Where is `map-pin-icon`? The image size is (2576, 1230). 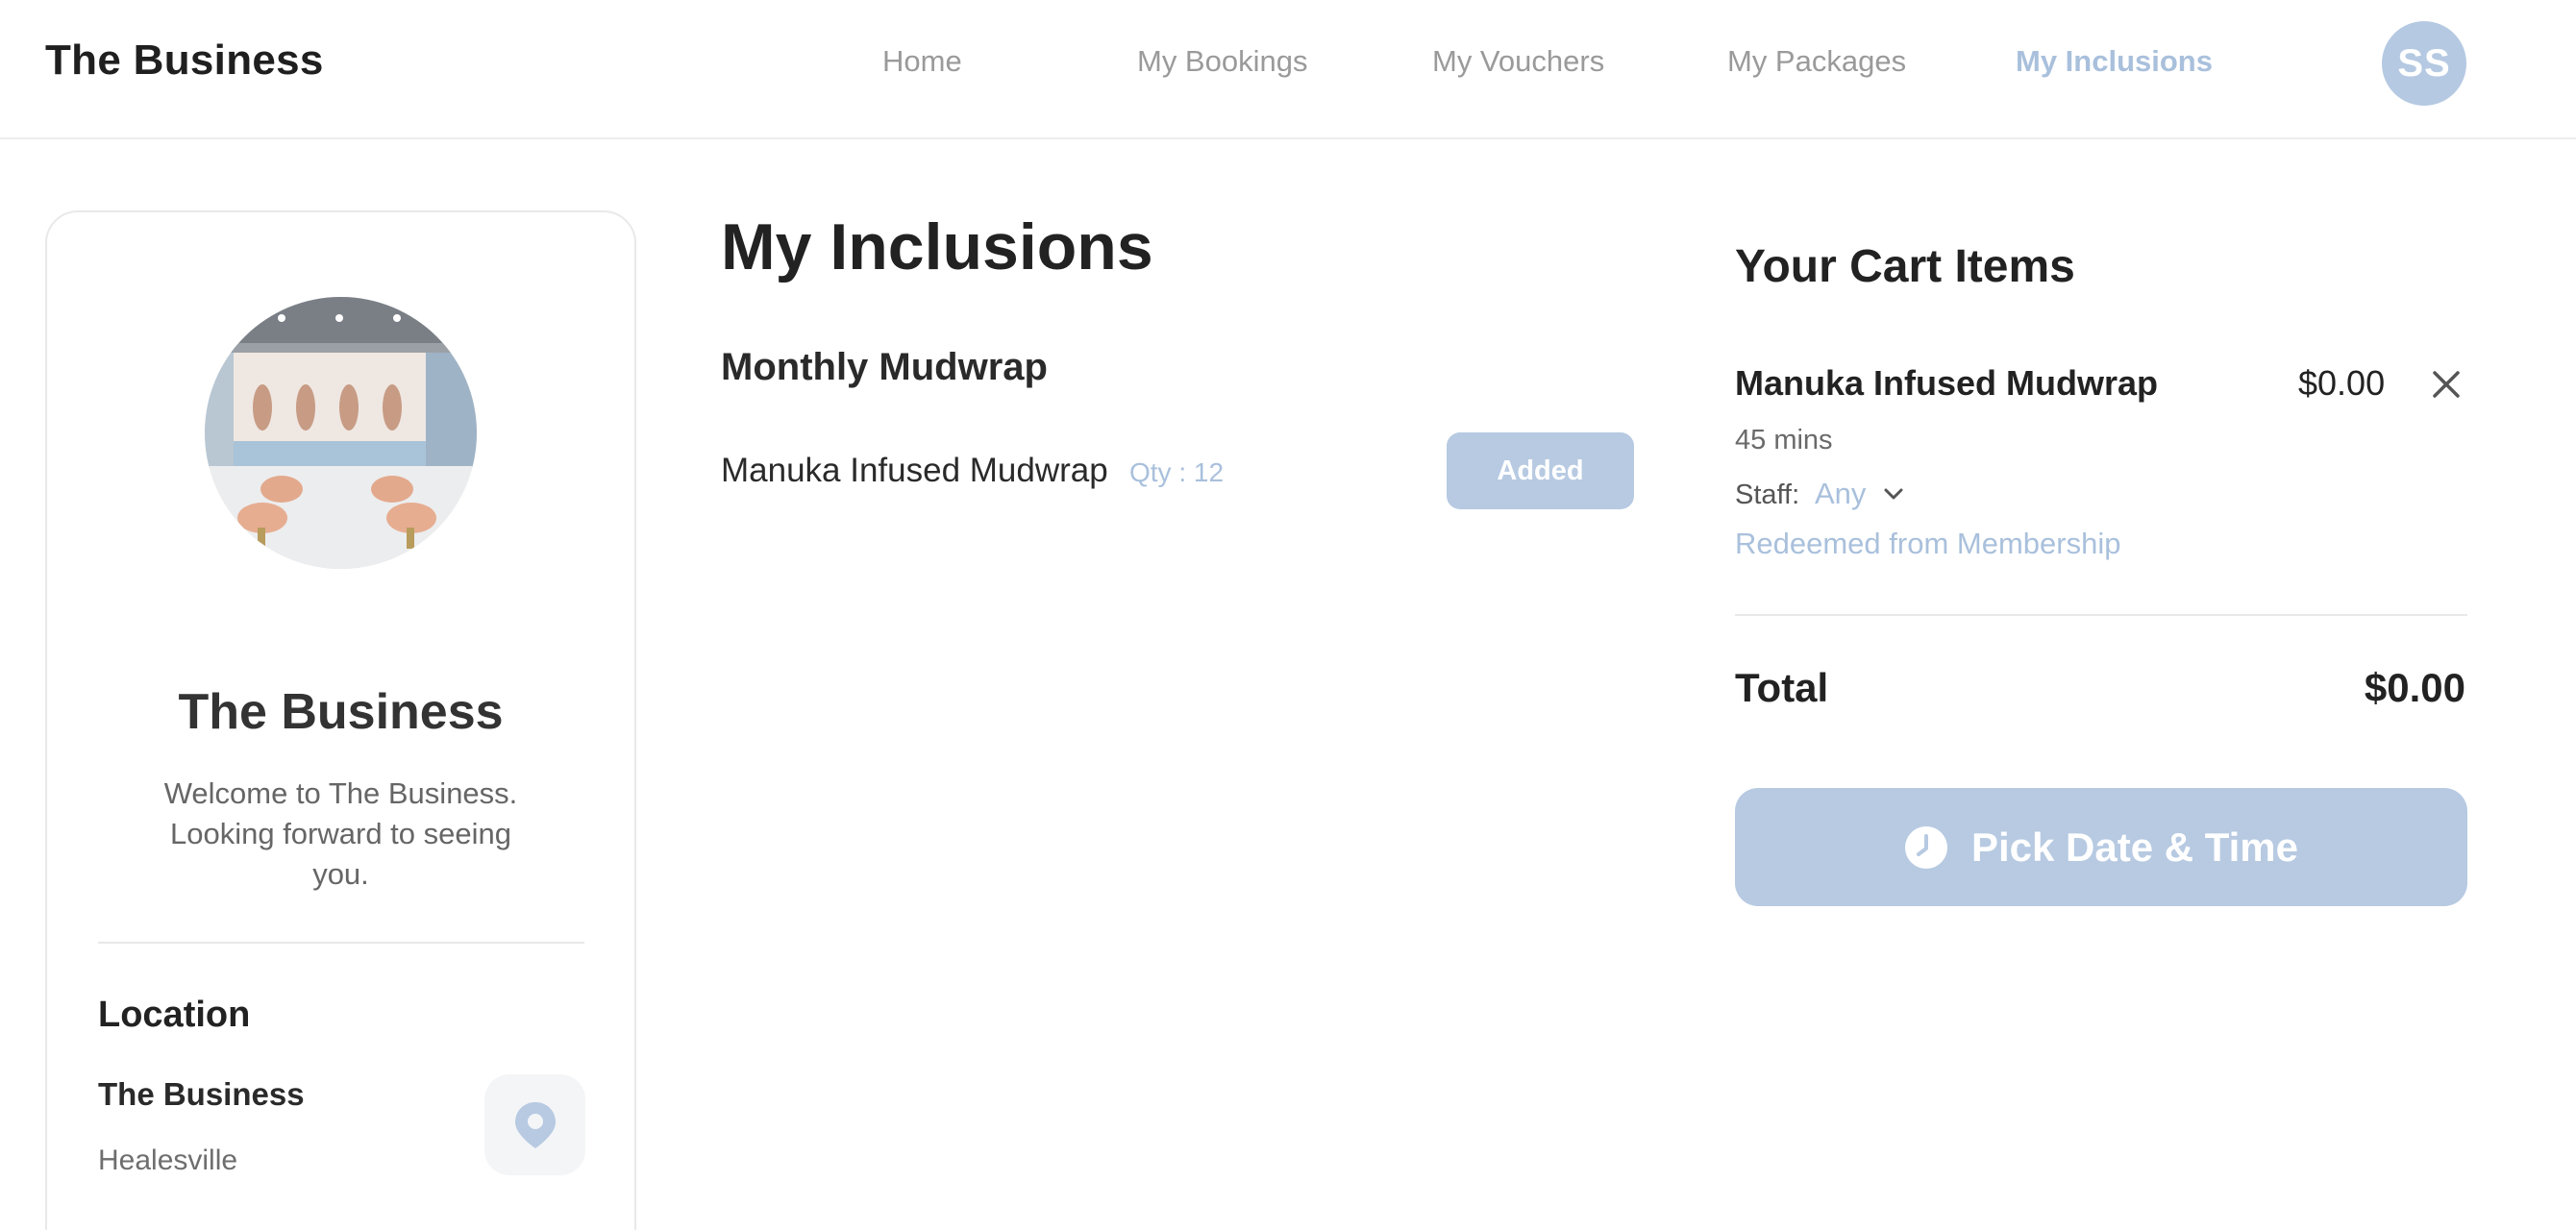 map-pin-icon is located at coordinates (535, 1124).